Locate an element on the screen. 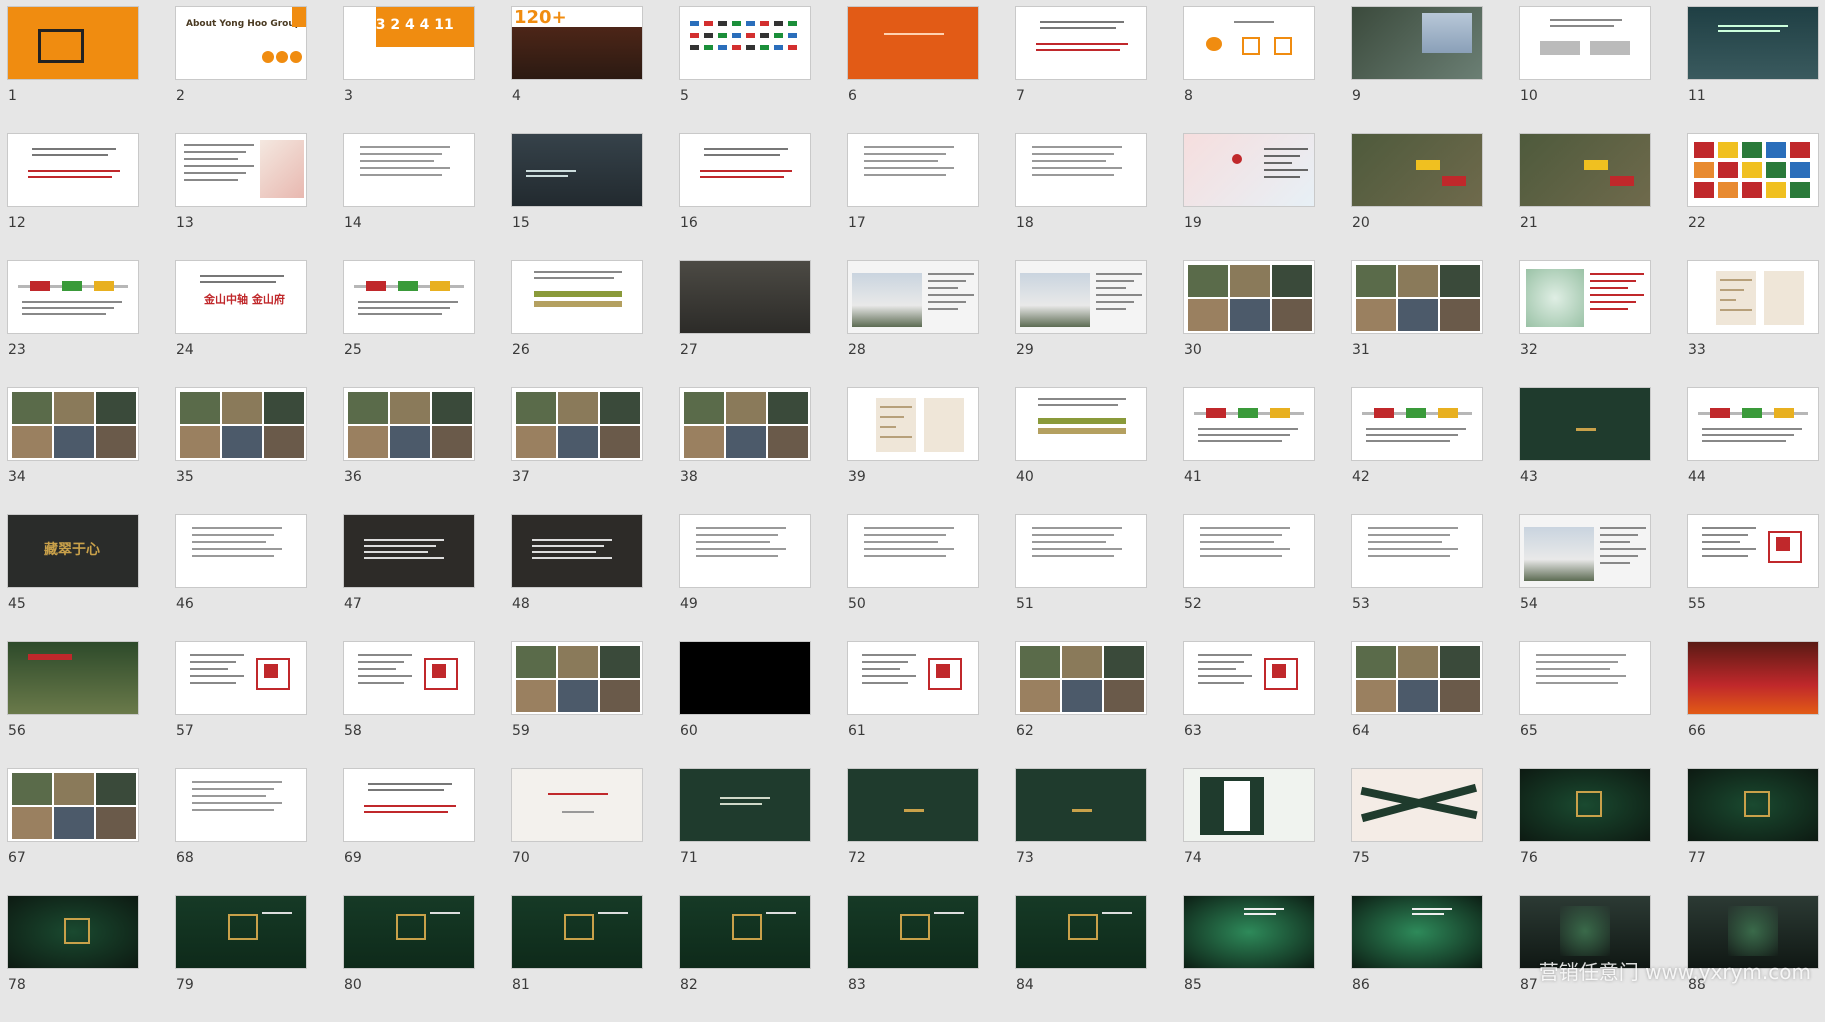 This screenshot has height=1022, width=1825. slide-thumbnail: 22 is located at coordinates (1753, 196).